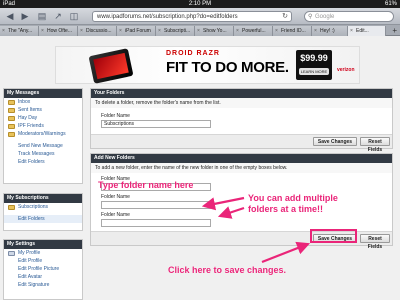 The image size is (400, 300). I want to click on ad-slogan: FIT TO DO MORE., so click(227, 67).